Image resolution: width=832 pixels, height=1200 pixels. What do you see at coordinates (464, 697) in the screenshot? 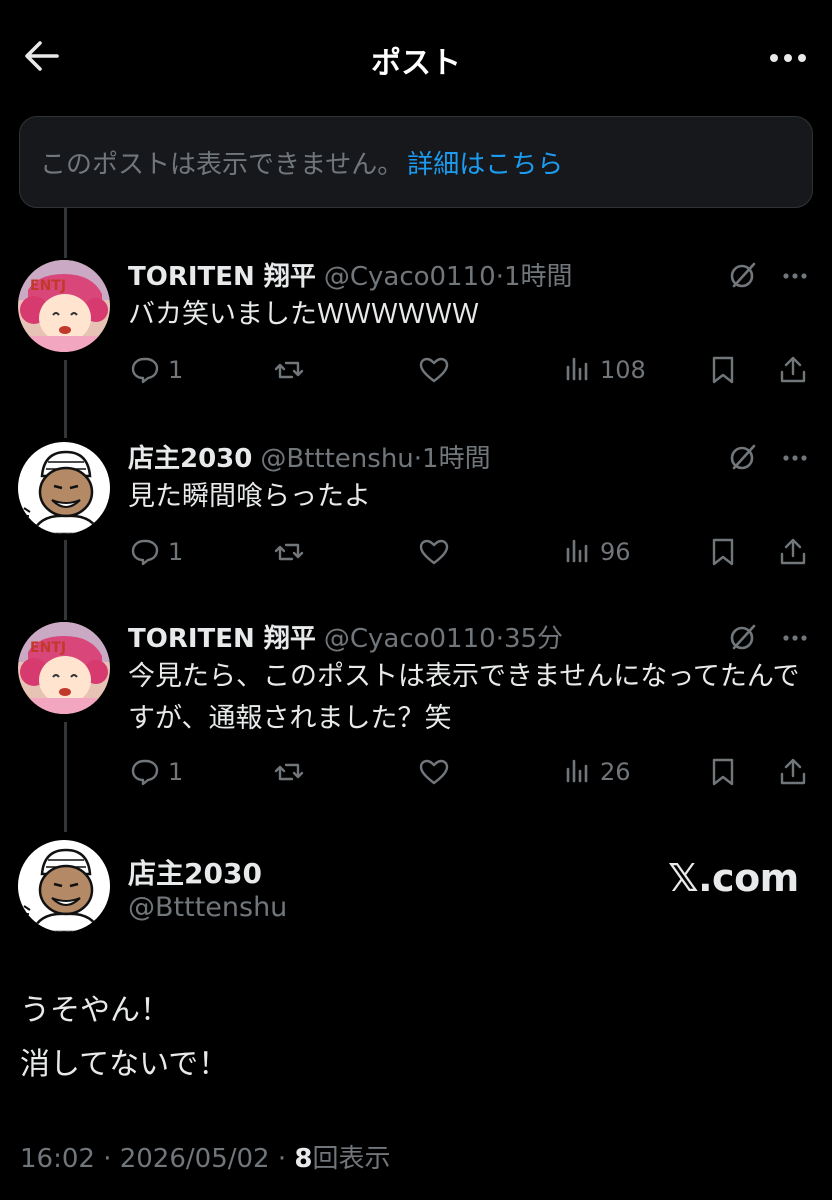
I see `reply-text: 今見たら、このポストは表示できませんになってたんですが、通報されました？笑` at bounding box center [464, 697].